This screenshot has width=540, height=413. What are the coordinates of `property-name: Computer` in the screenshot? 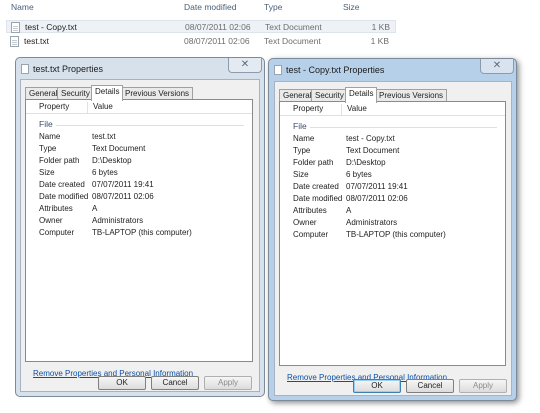 It's located at (311, 234).